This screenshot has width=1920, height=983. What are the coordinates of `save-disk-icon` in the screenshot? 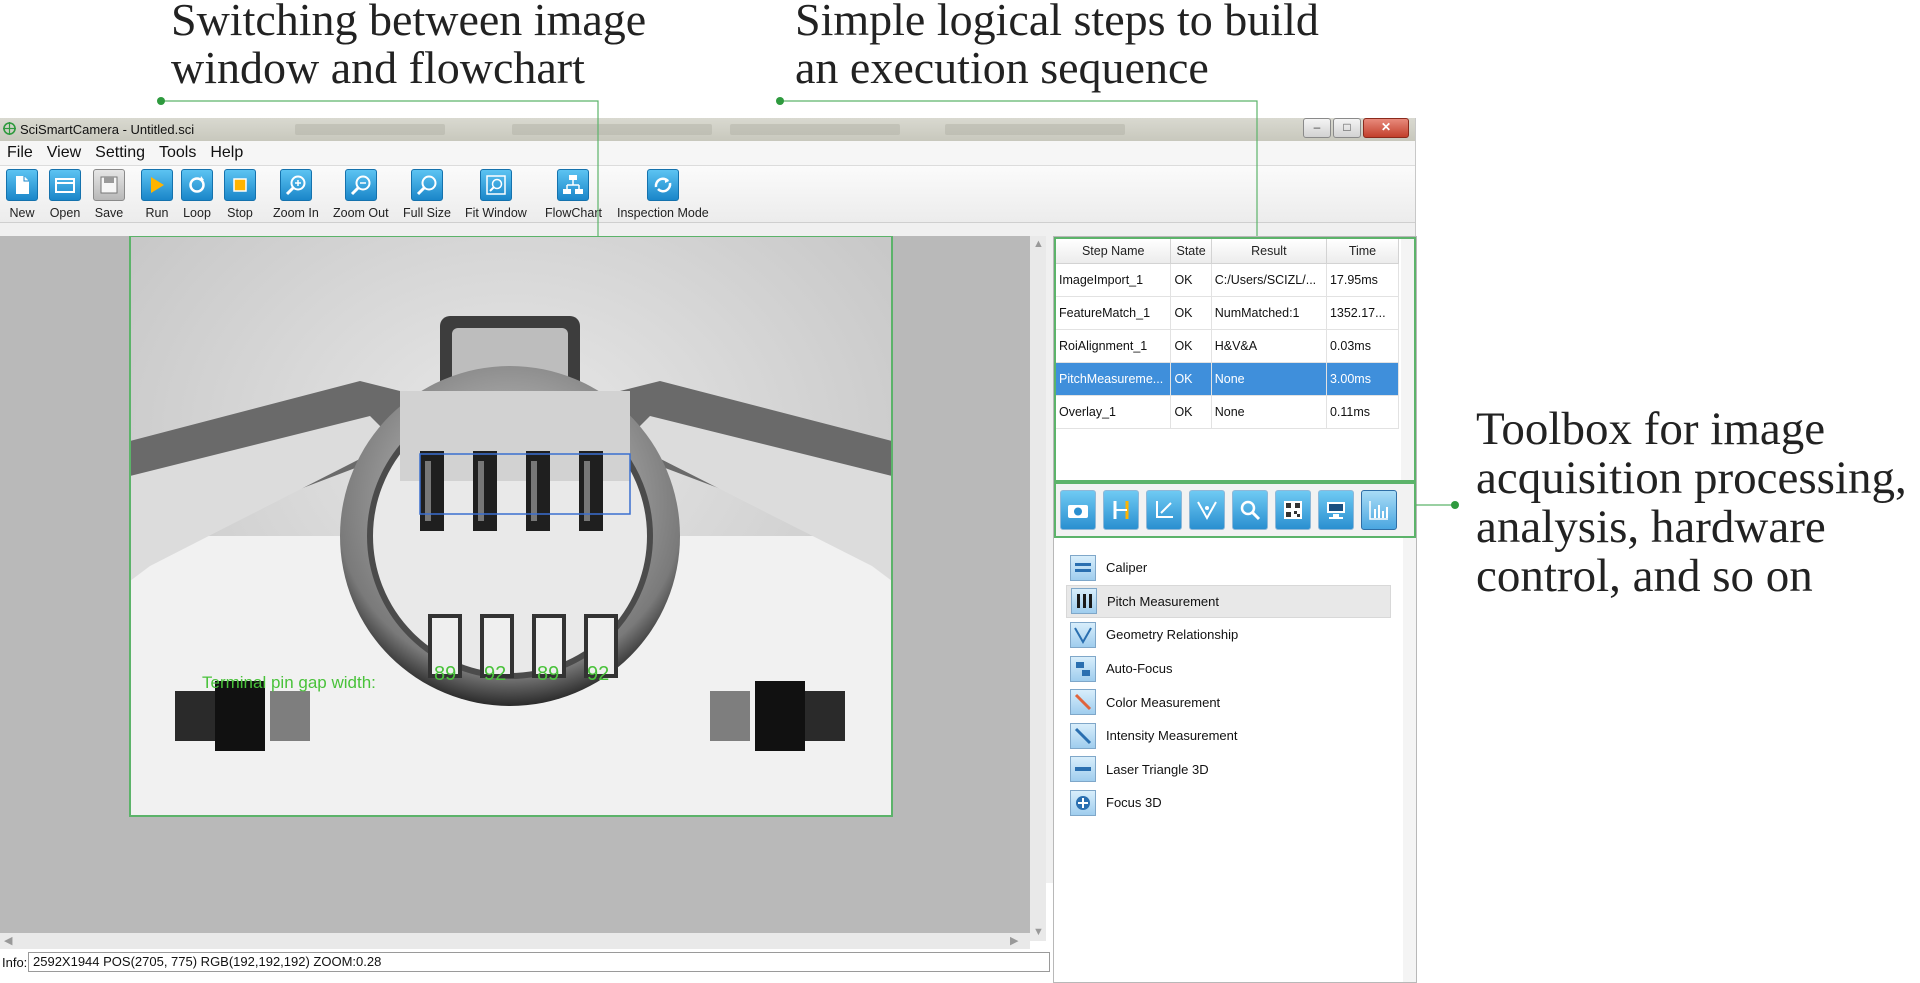 It's located at (109, 185).